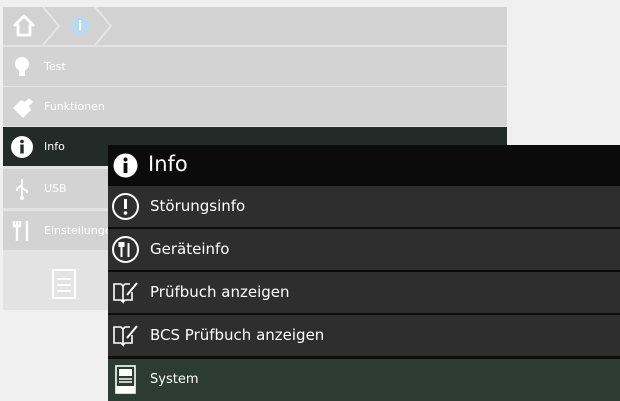 This screenshot has width=620, height=401. What do you see at coordinates (364, 249) in the screenshot?
I see `menu-item-geraeteinfo: Geräteinfo` at bounding box center [364, 249].